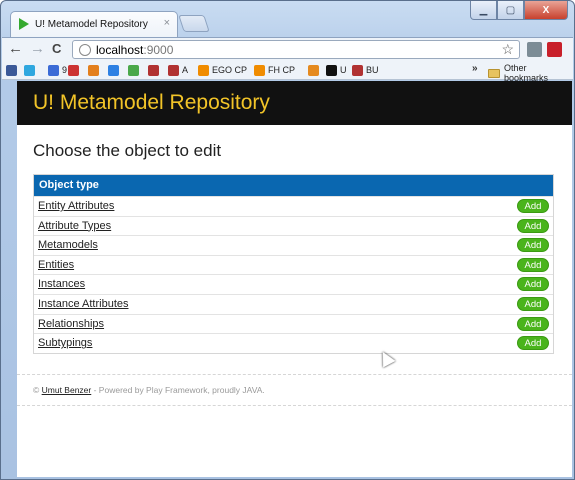 Image resolution: width=575 pixels, height=480 pixels. What do you see at coordinates (475, 68) in the screenshot?
I see `more-bookmarks-chevron-icon: »` at bounding box center [475, 68].